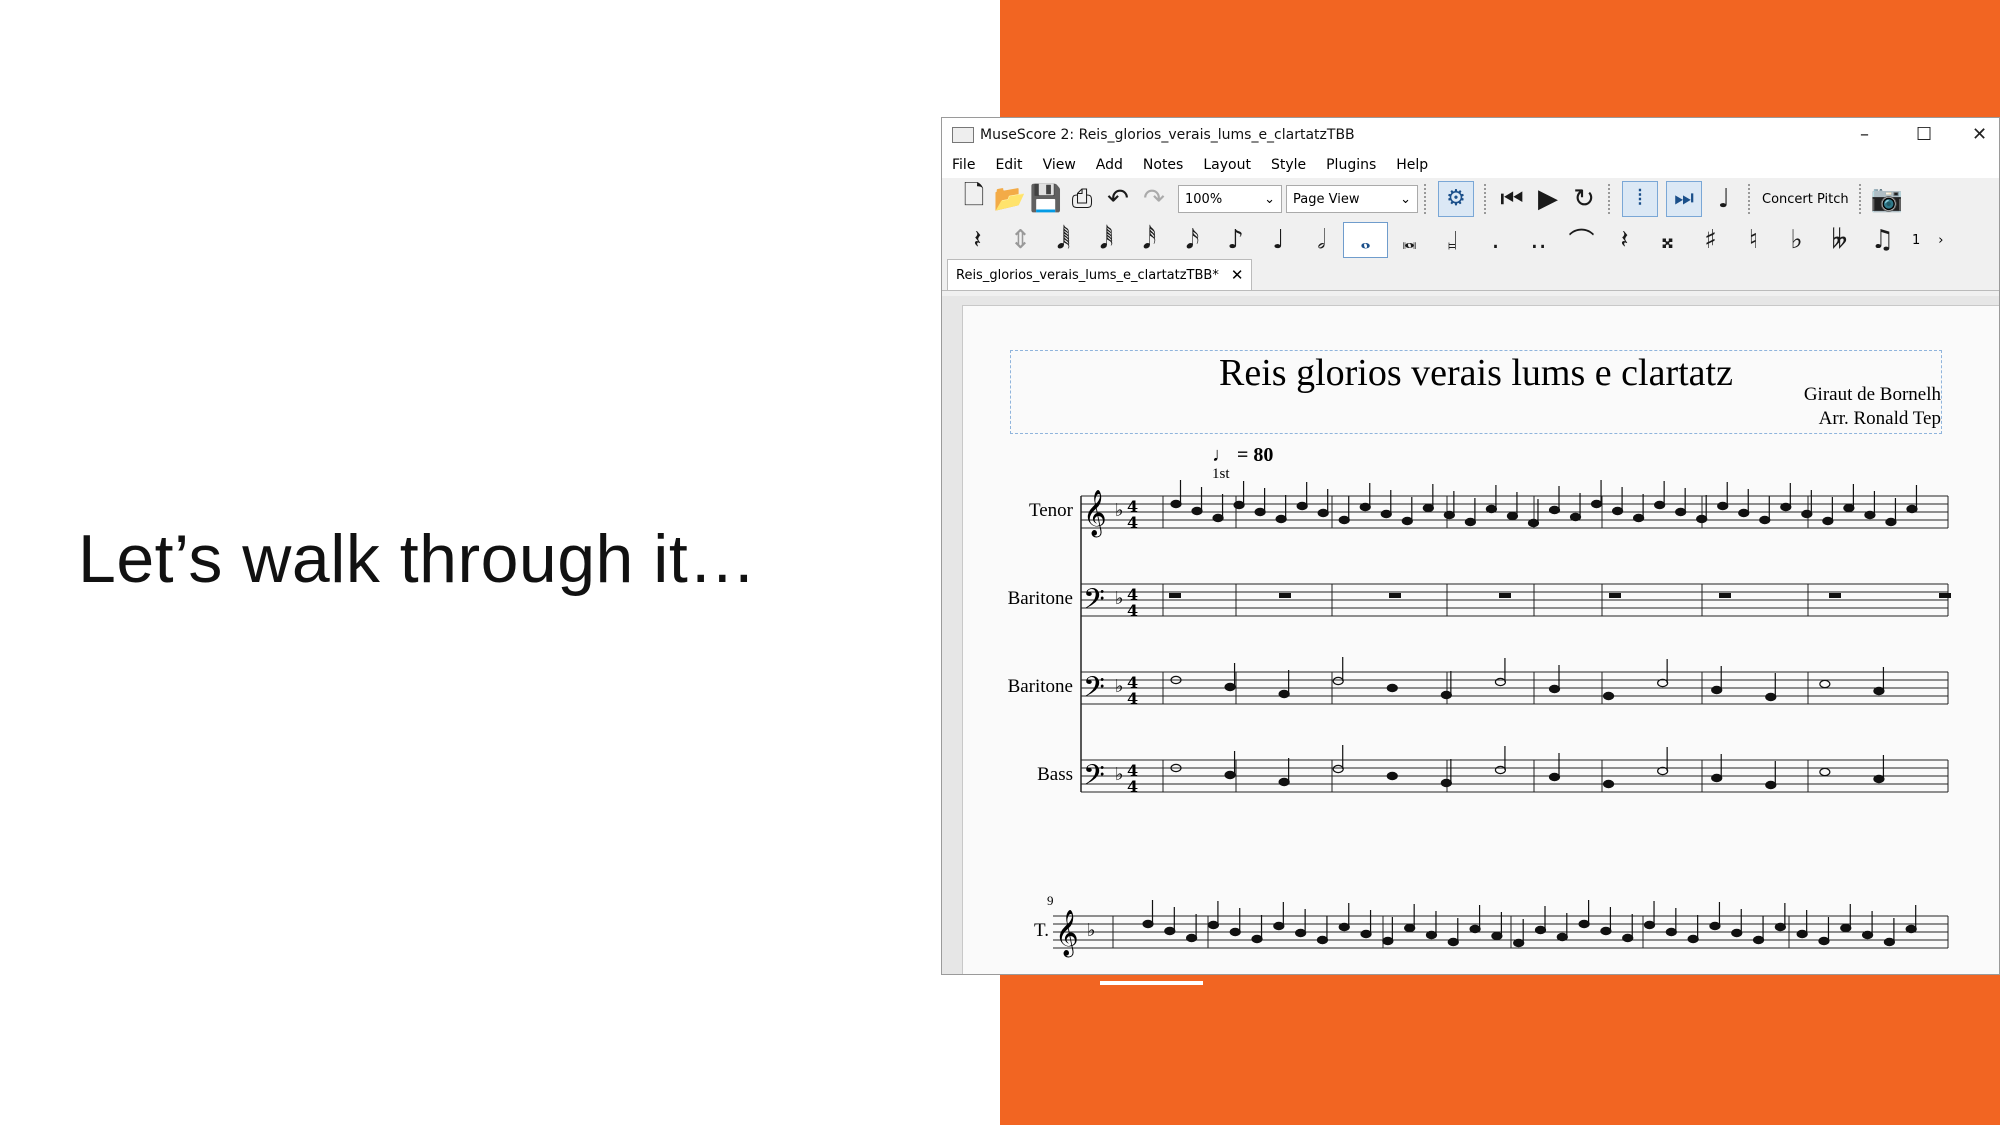  Describe the element at coordinates (1882, 240) in the screenshot. I see `flip-icon: ♫` at that location.